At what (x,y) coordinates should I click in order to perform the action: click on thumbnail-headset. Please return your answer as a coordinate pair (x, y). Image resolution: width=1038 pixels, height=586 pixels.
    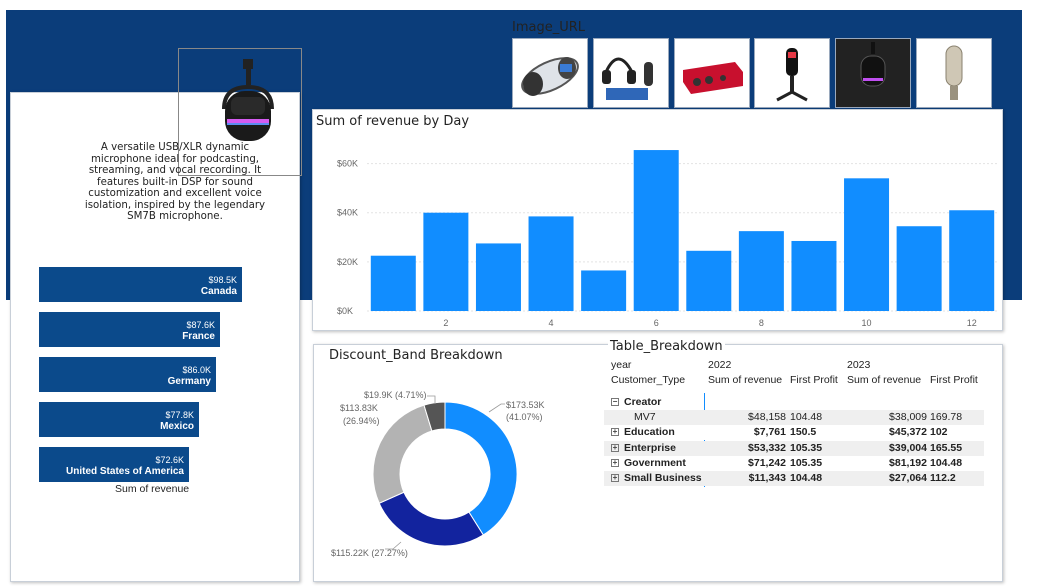
    Looking at the image, I should click on (550, 73).